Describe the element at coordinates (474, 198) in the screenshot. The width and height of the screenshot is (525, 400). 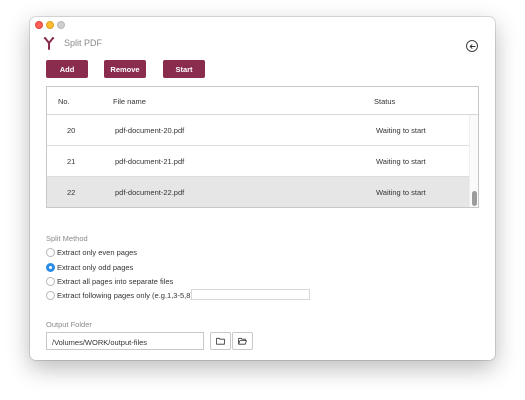
I see `scrollbar-thumb` at that location.